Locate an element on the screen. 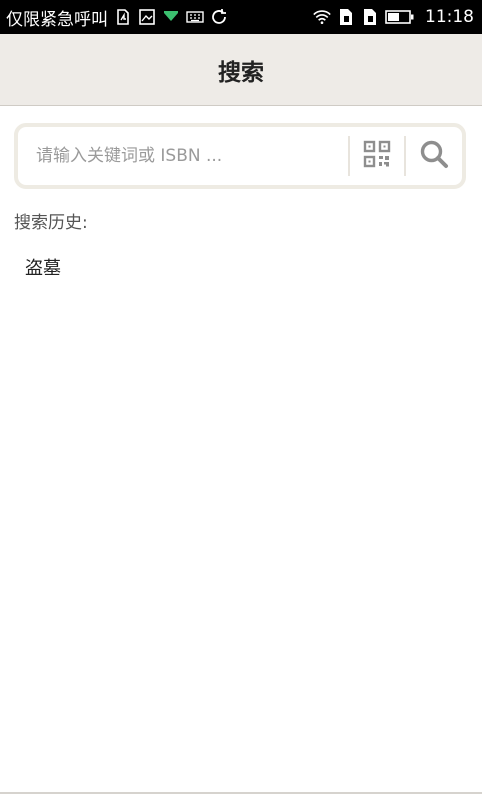  search-button is located at coordinates (434, 156).